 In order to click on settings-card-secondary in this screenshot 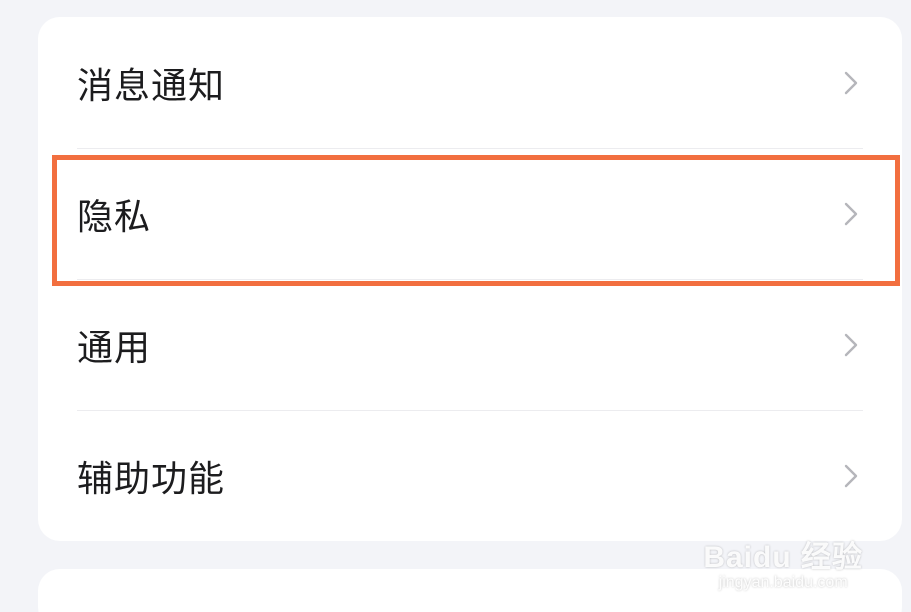, I will do `click(470, 590)`.